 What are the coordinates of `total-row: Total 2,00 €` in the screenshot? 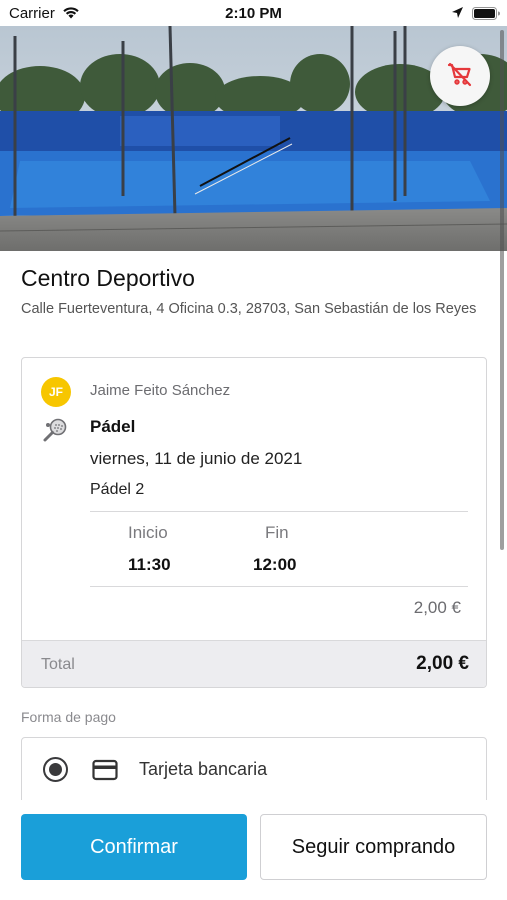 It's located at (254, 663).